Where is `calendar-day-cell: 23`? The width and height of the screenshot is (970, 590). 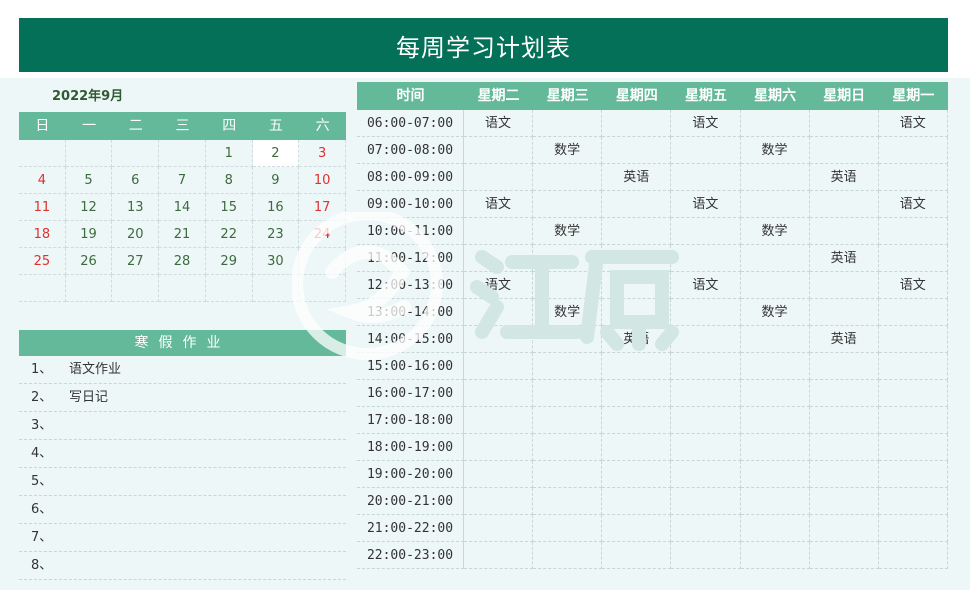 calendar-day-cell: 23 is located at coordinates (276, 234).